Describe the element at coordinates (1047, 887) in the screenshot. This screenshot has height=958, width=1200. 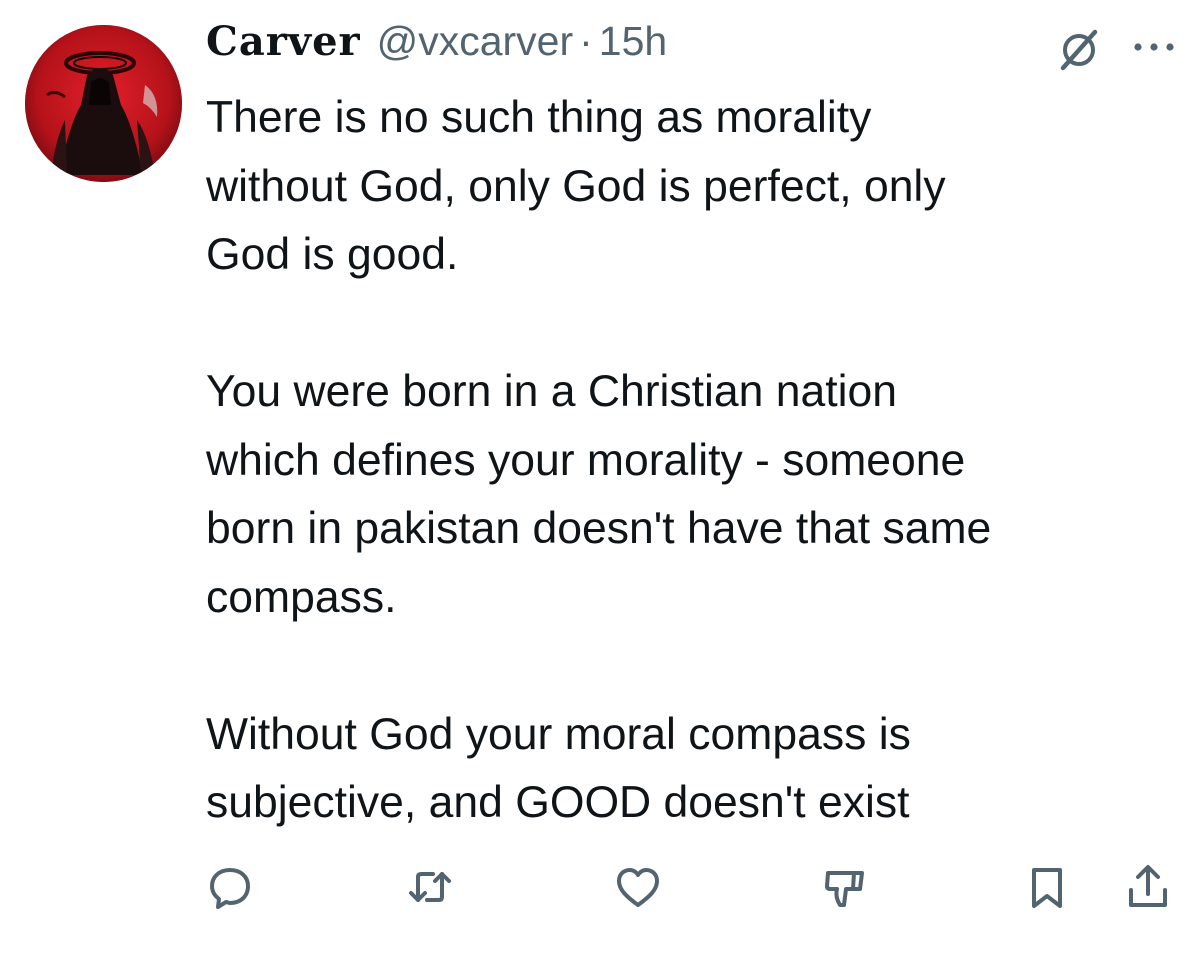
I see `bookmark-icon` at that location.